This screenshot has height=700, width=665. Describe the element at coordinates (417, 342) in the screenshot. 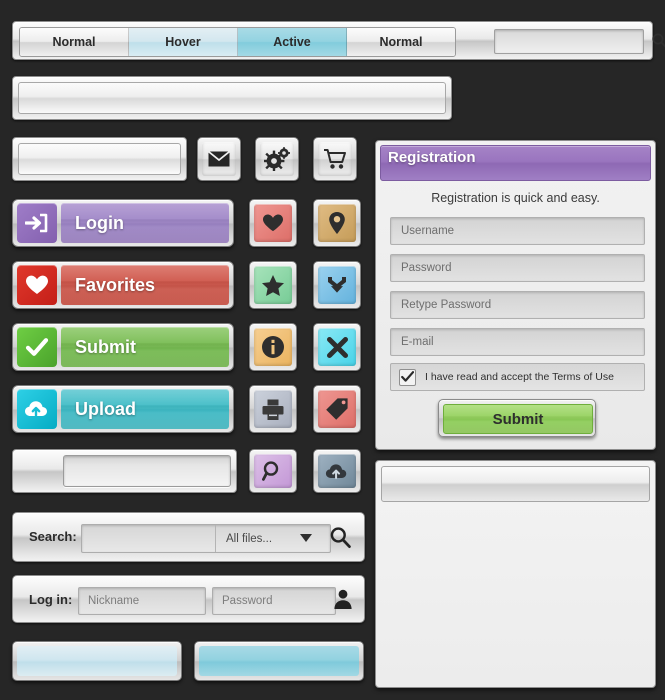

I see `email-placeholder: E-mail` at that location.